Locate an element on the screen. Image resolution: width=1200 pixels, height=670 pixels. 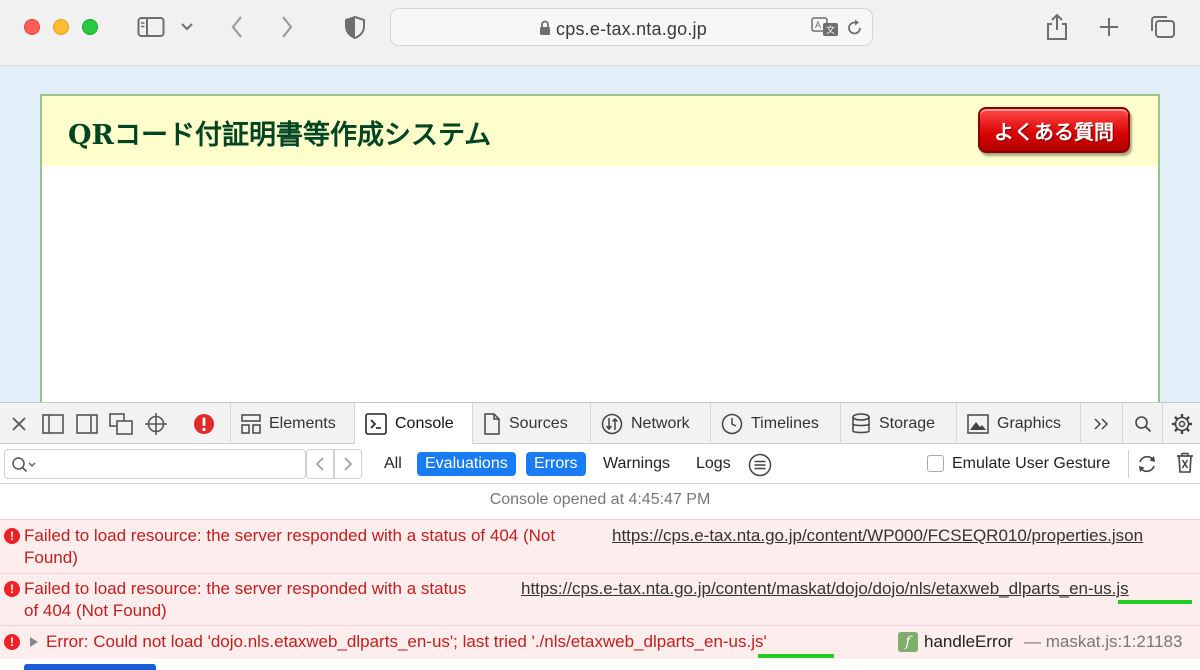
tab-label: Timelines is located at coordinates (785, 423).